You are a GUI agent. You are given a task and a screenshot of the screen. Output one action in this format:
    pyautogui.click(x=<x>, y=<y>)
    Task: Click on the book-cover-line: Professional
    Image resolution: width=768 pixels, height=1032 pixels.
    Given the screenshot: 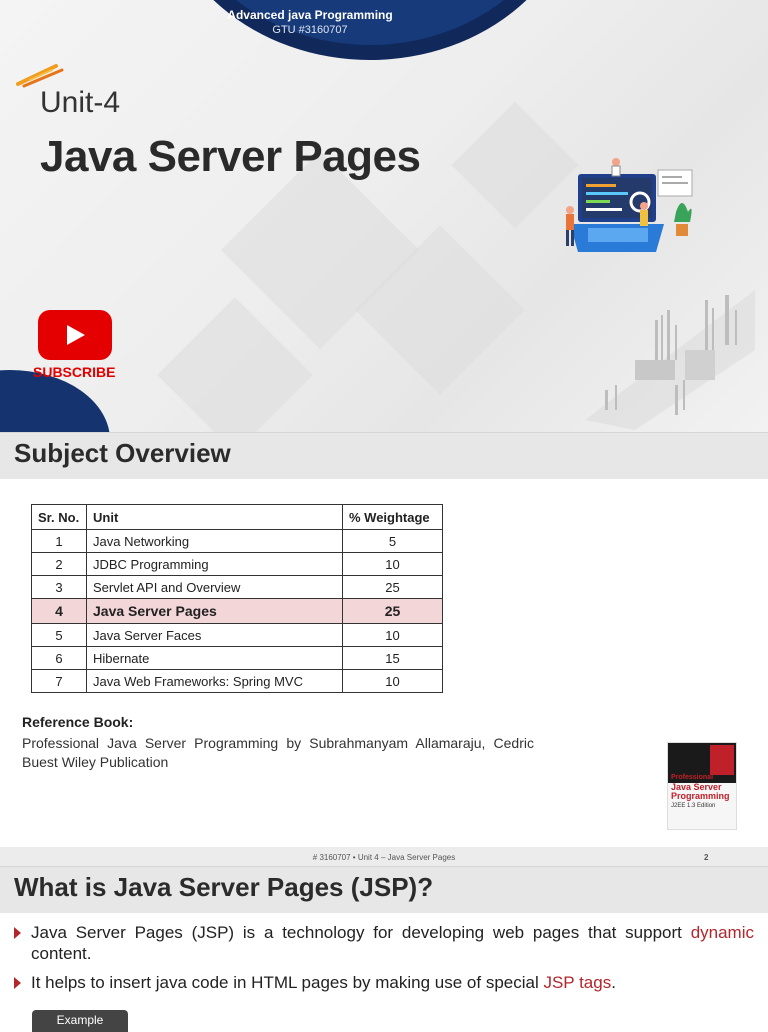 What is the action you would take?
    pyautogui.click(x=692, y=777)
    